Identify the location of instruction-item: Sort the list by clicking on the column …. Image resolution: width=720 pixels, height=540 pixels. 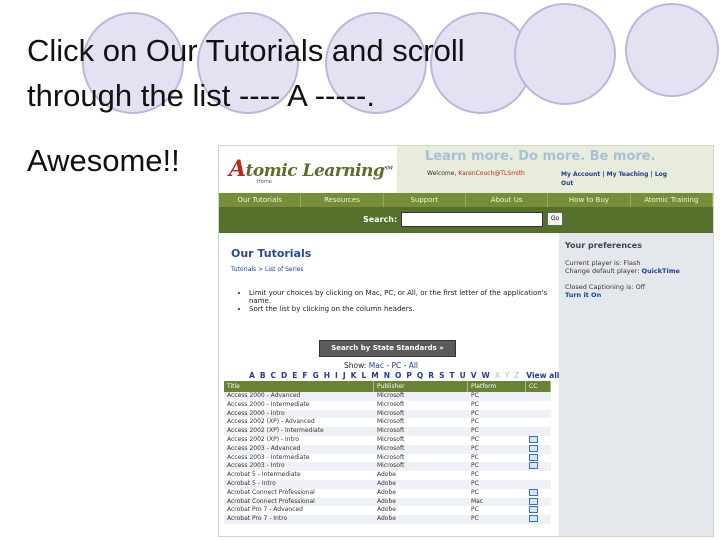
(404, 309).